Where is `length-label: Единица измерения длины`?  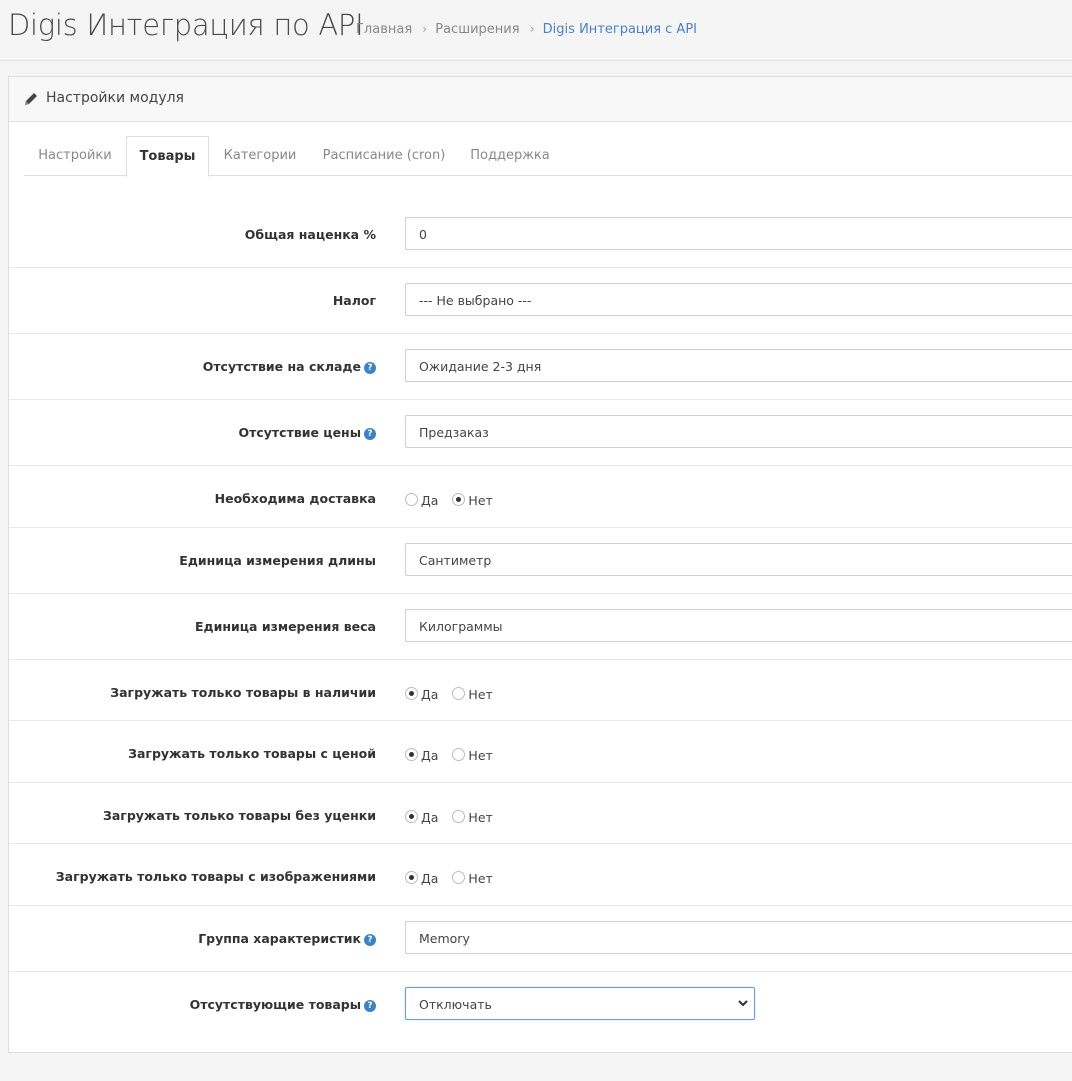 length-label: Единица измерения длины is located at coordinates (277, 560).